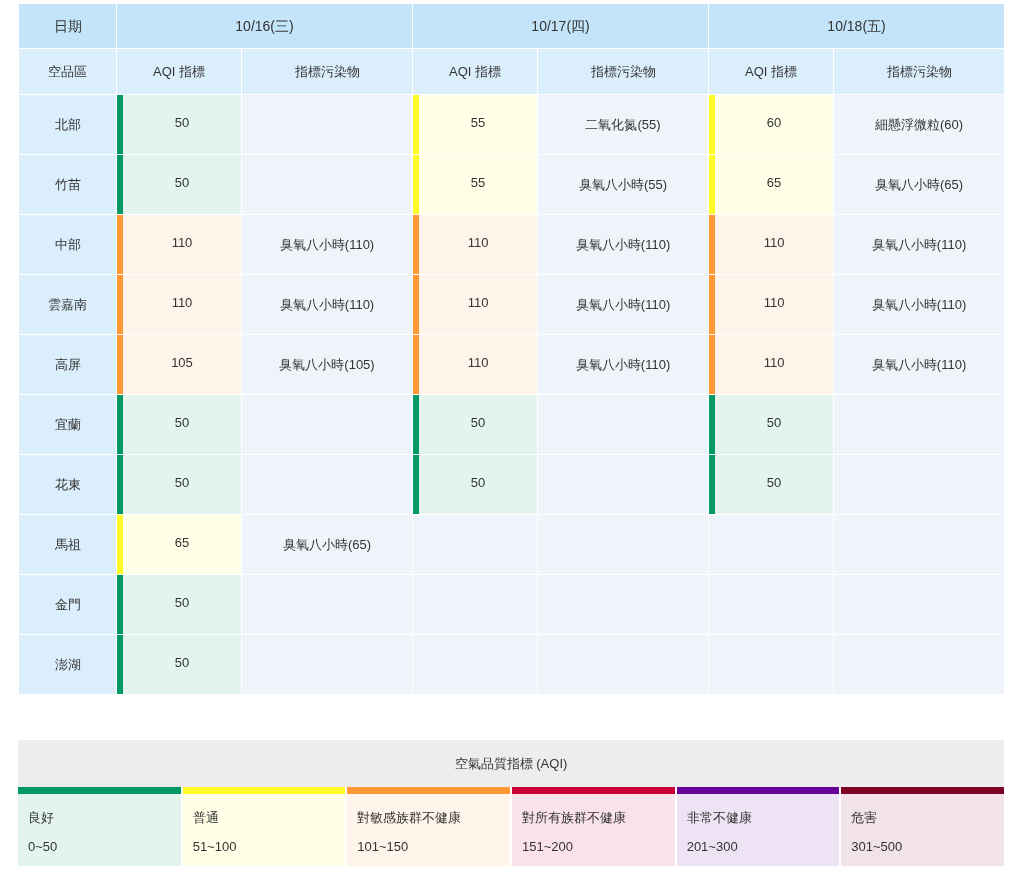 The width and height of the screenshot is (1011, 873). Describe the element at coordinates (919, 124) in the screenshot. I see `pollutant-cell: 細懸浮微粒(60)` at that location.